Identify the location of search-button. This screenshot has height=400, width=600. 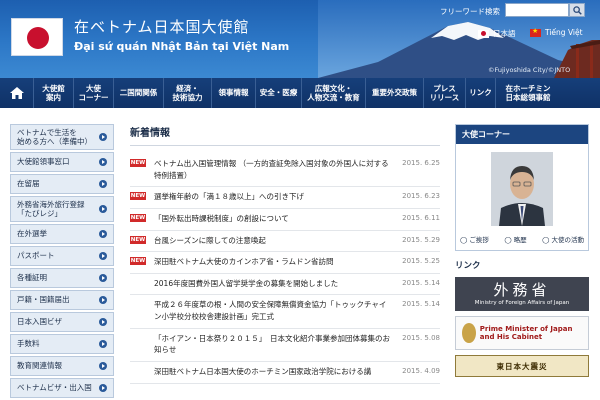
(577, 10).